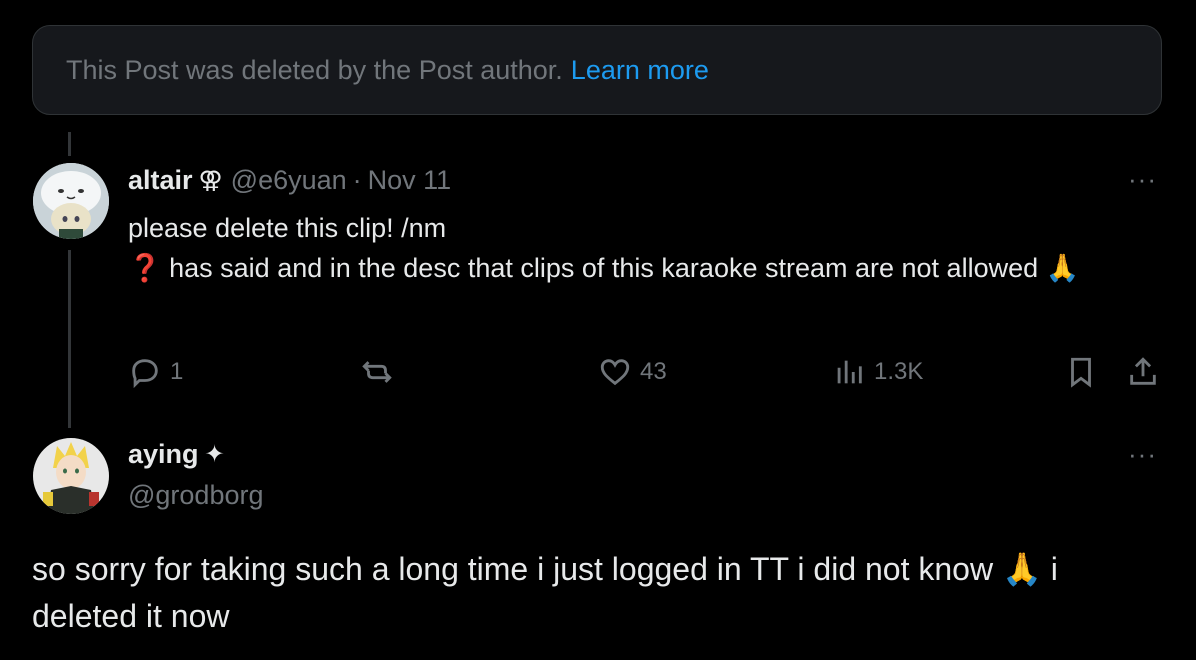 Image resolution: width=1196 pixels, height=660 pixels. I want to click on share-icon, so click(1143, 371).